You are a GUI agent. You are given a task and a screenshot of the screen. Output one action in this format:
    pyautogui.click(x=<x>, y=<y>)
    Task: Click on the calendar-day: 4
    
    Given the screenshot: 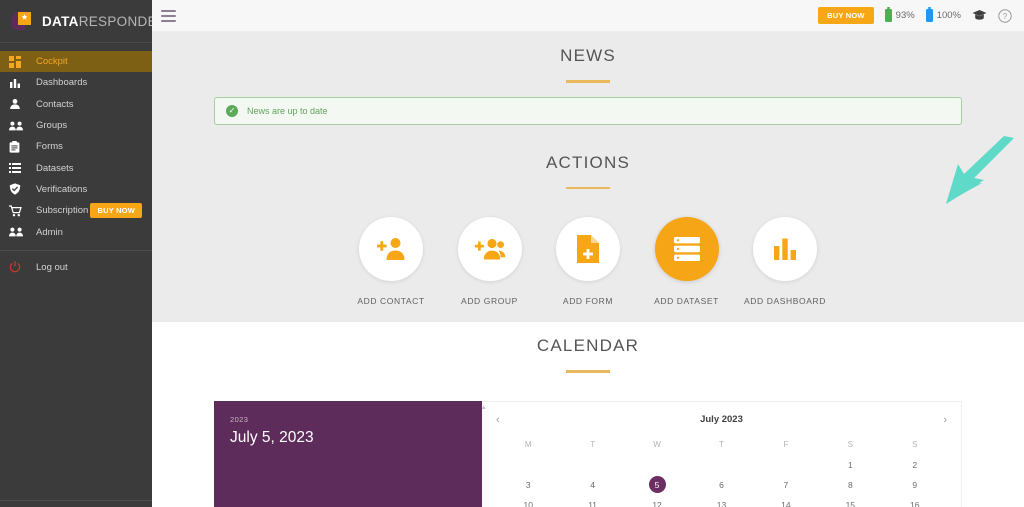 What is the action you would take?
    pyautogui.click(x=592, y=484)
    